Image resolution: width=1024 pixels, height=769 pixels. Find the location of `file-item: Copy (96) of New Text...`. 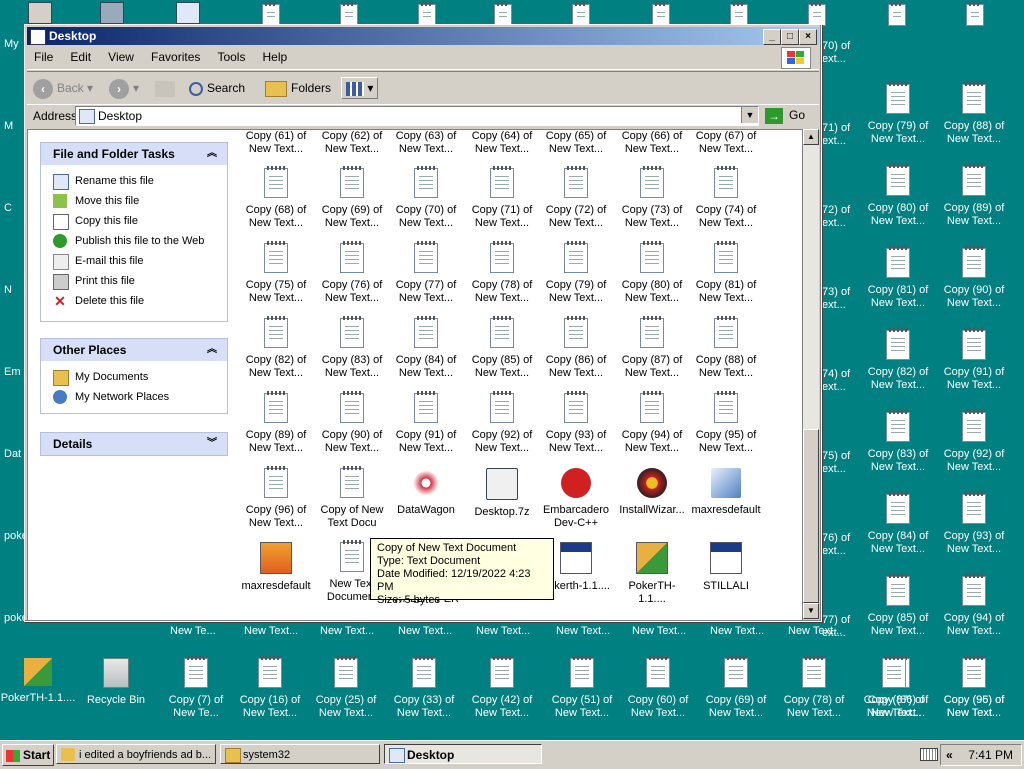

file-item: Copy (96) of New Text... is located at coordinates (276, 498).